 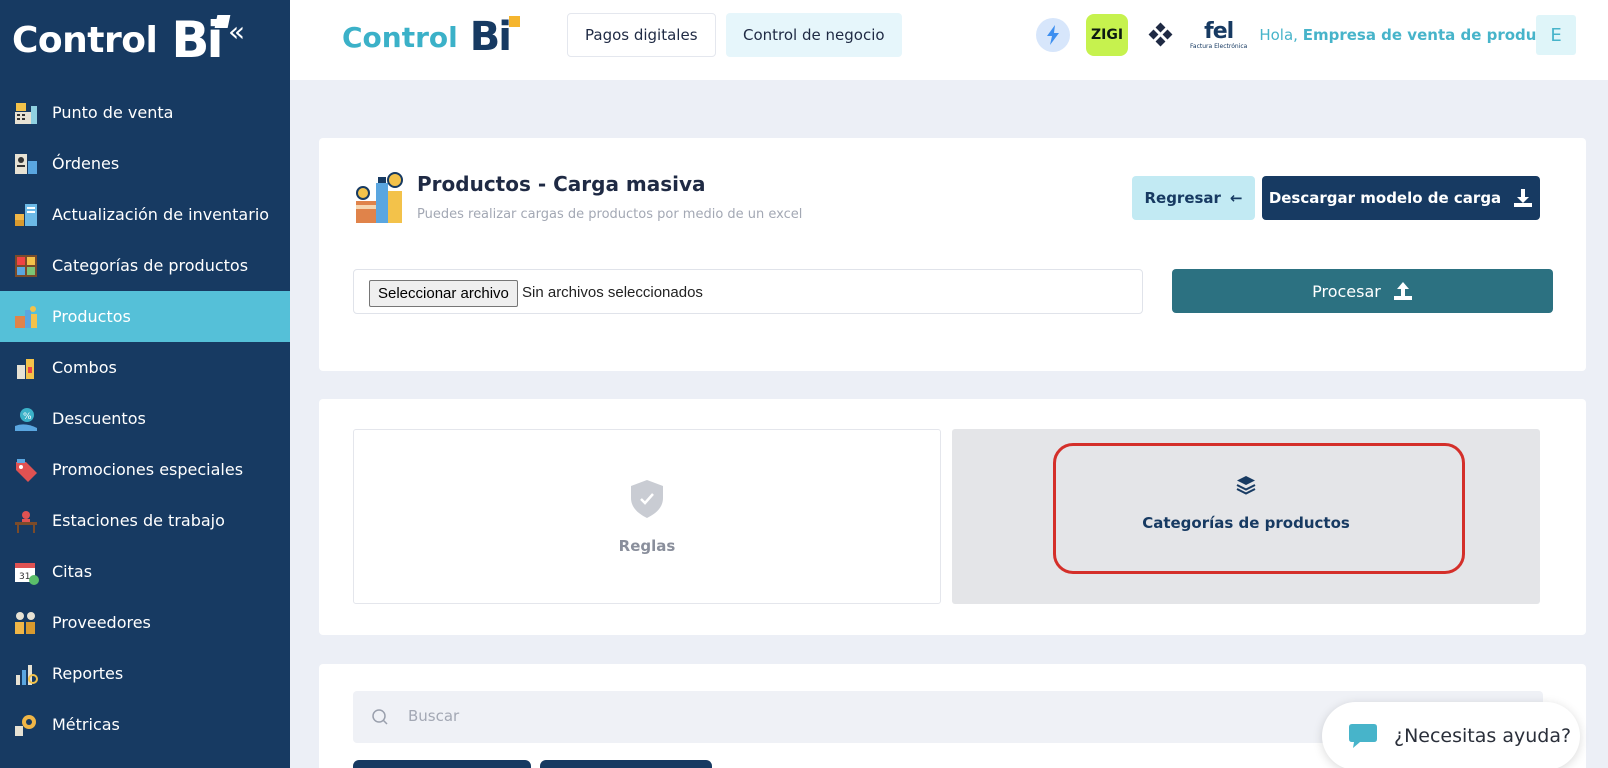 What do you see at coordinates (145, 724) in the screenshot?
I see `sidebar-item-metricas: Métricas` at bounding box center [145, 724].